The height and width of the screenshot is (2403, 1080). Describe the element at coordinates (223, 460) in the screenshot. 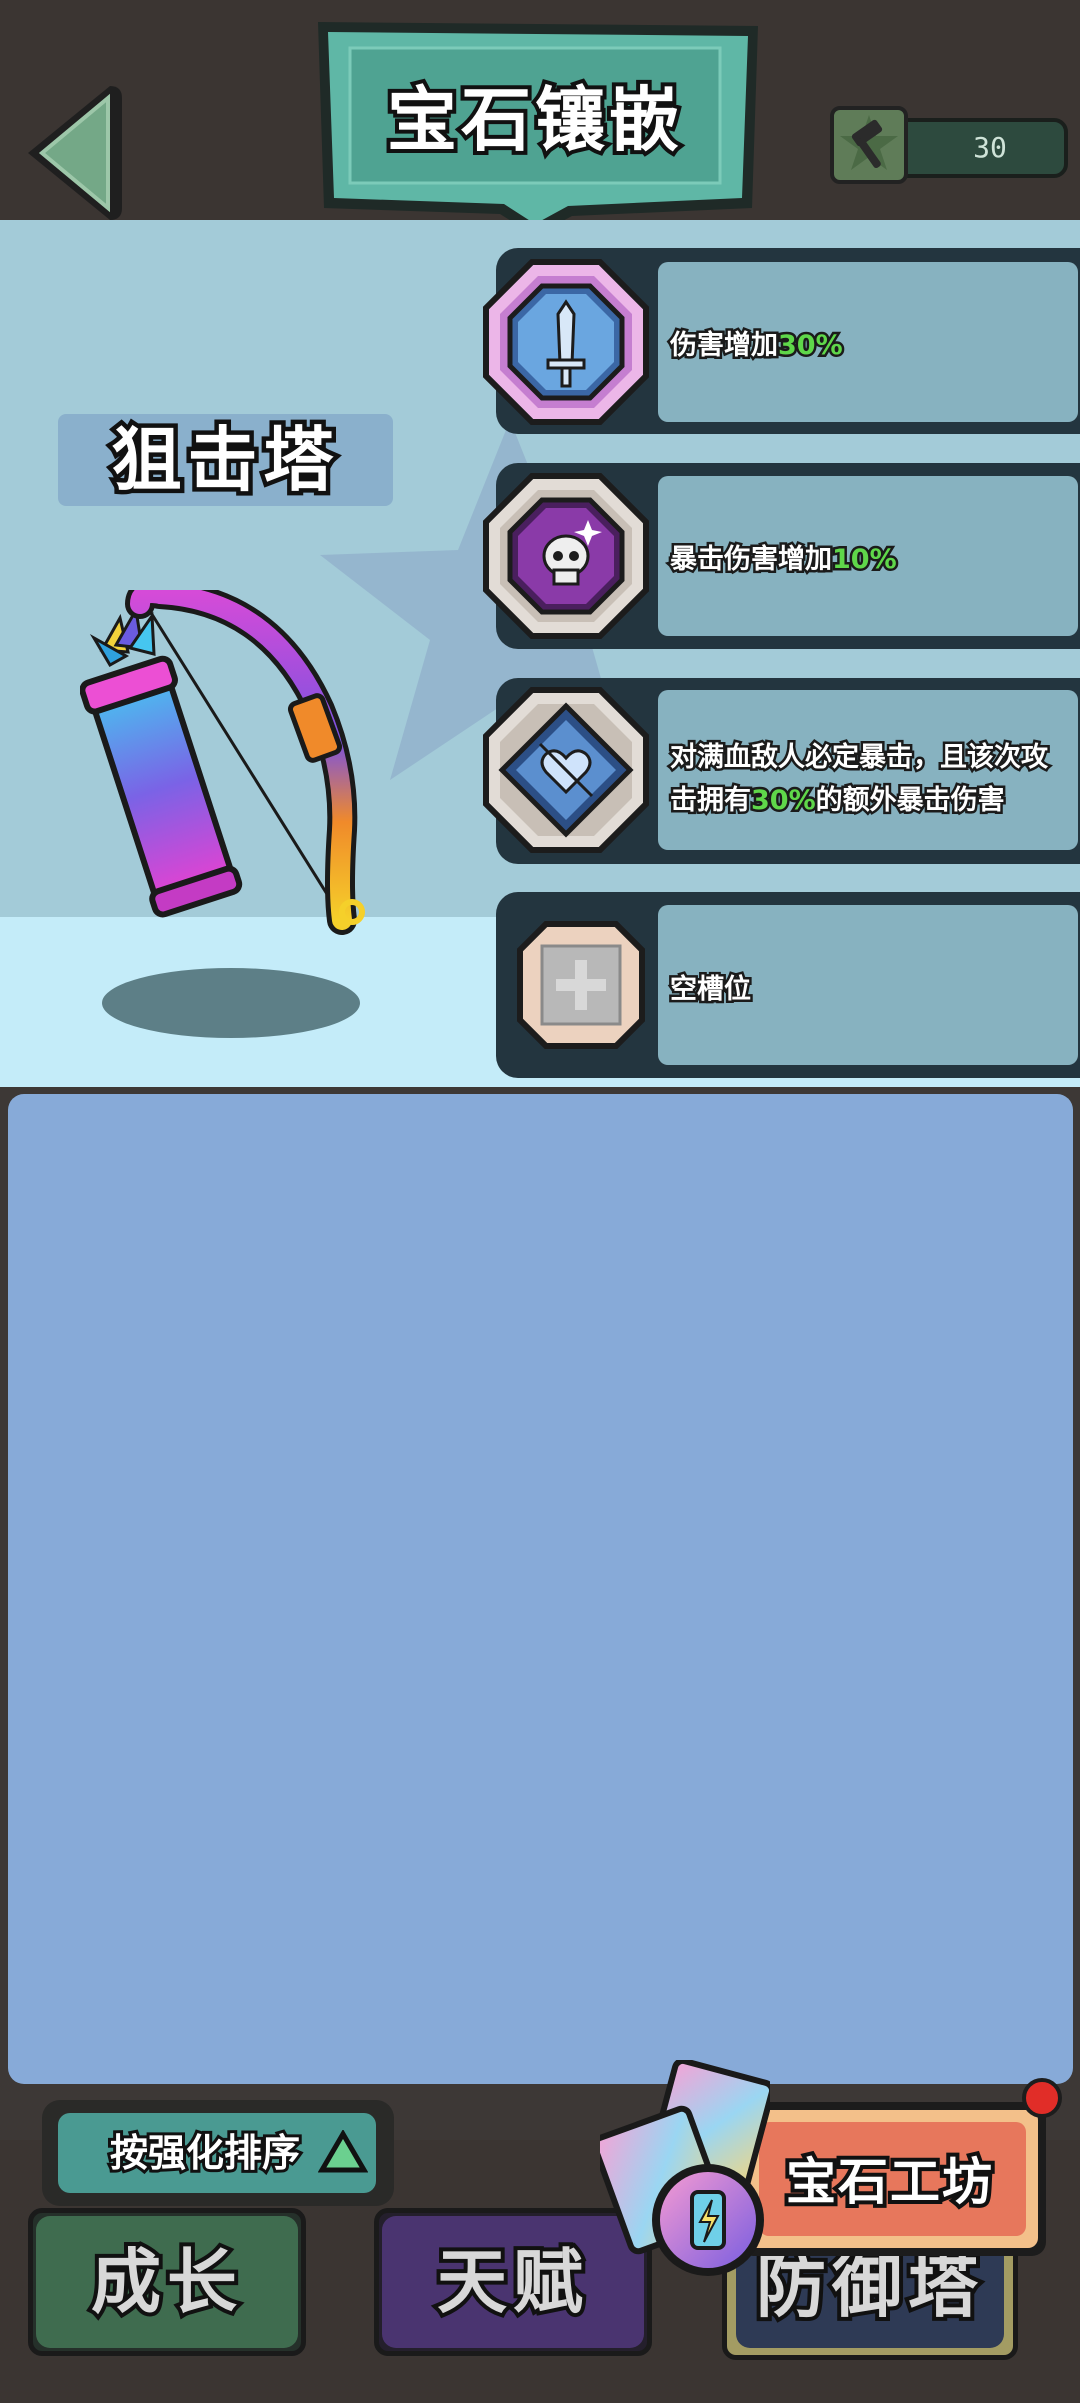

I see `tower-name: 狙击塔` at that location.